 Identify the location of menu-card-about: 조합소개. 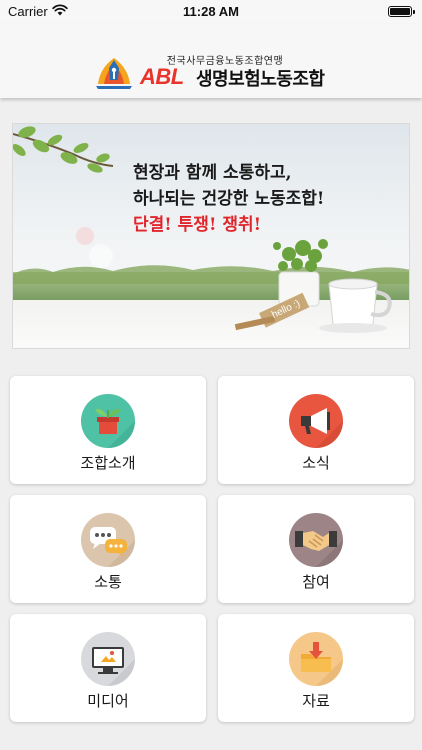
(108, 430).